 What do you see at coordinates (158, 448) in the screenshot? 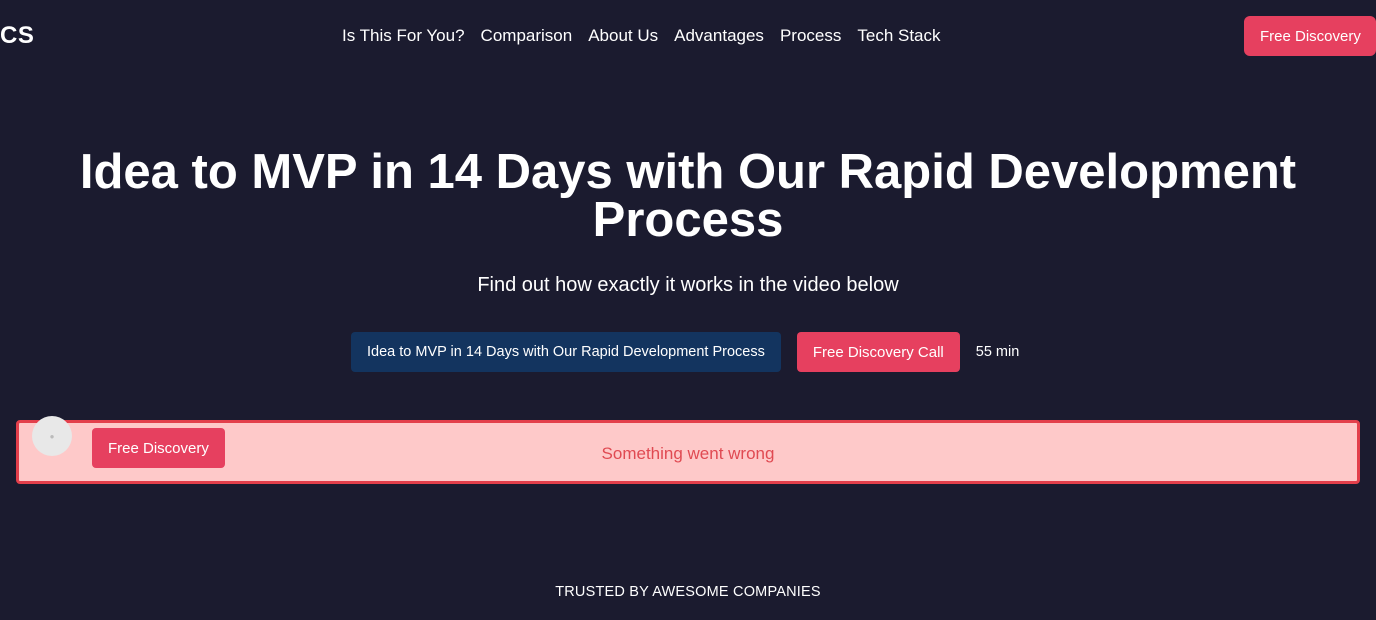
I see `floating-free-discovery-button: Free Discovery` at bounding box center [158, 448].